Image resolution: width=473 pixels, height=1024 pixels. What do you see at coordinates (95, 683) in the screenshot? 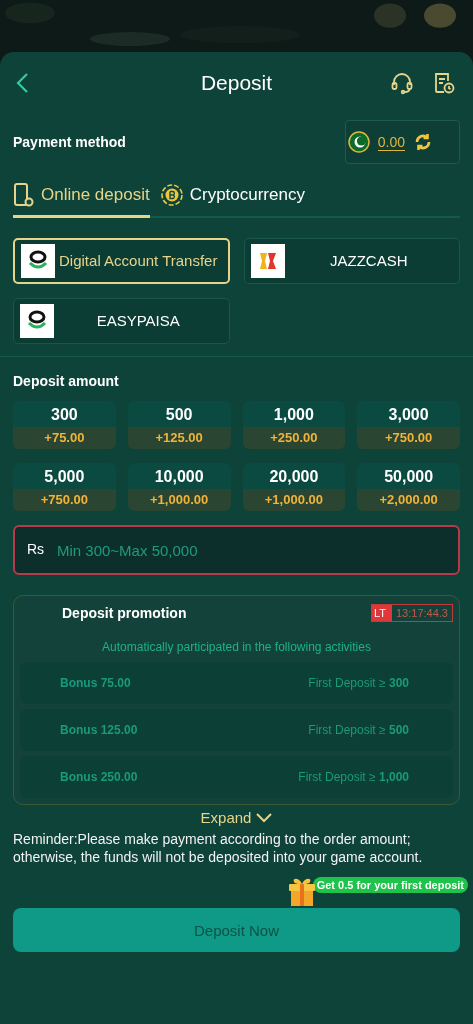
I see `bonus-text: Bonus 75.00` at bounding box center [95, 683].